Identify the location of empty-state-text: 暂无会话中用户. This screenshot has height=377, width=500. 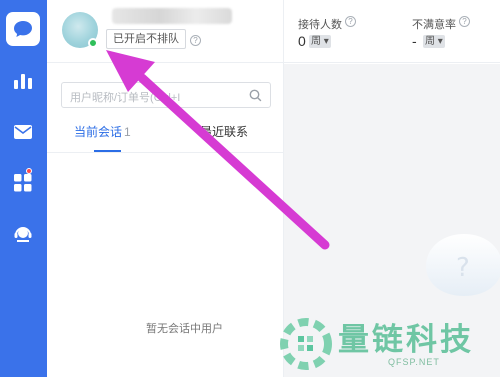
(184, 329).